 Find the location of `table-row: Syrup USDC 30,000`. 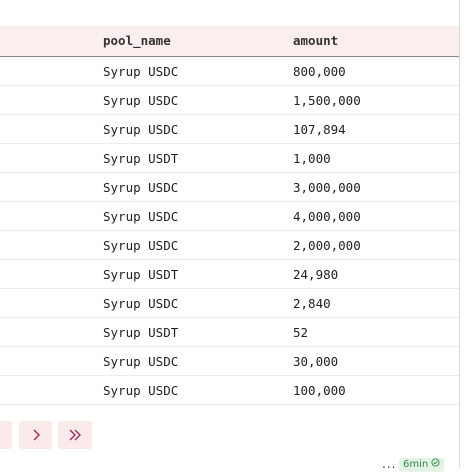

table-row: Syrup USDC 30,000 is located at coordinates (229, 361).